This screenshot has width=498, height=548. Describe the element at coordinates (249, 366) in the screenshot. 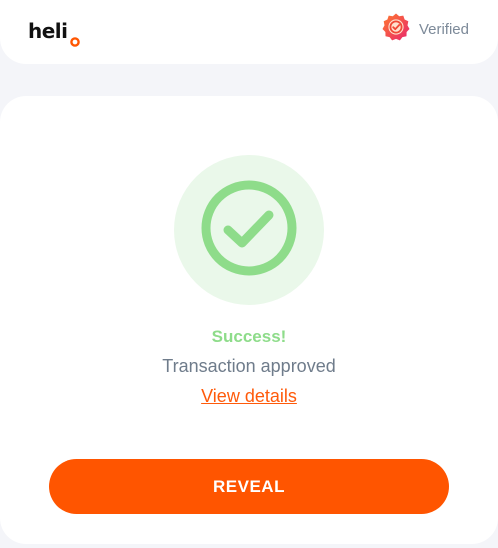

I see `status-subtitle: Transaction approved` at that location.